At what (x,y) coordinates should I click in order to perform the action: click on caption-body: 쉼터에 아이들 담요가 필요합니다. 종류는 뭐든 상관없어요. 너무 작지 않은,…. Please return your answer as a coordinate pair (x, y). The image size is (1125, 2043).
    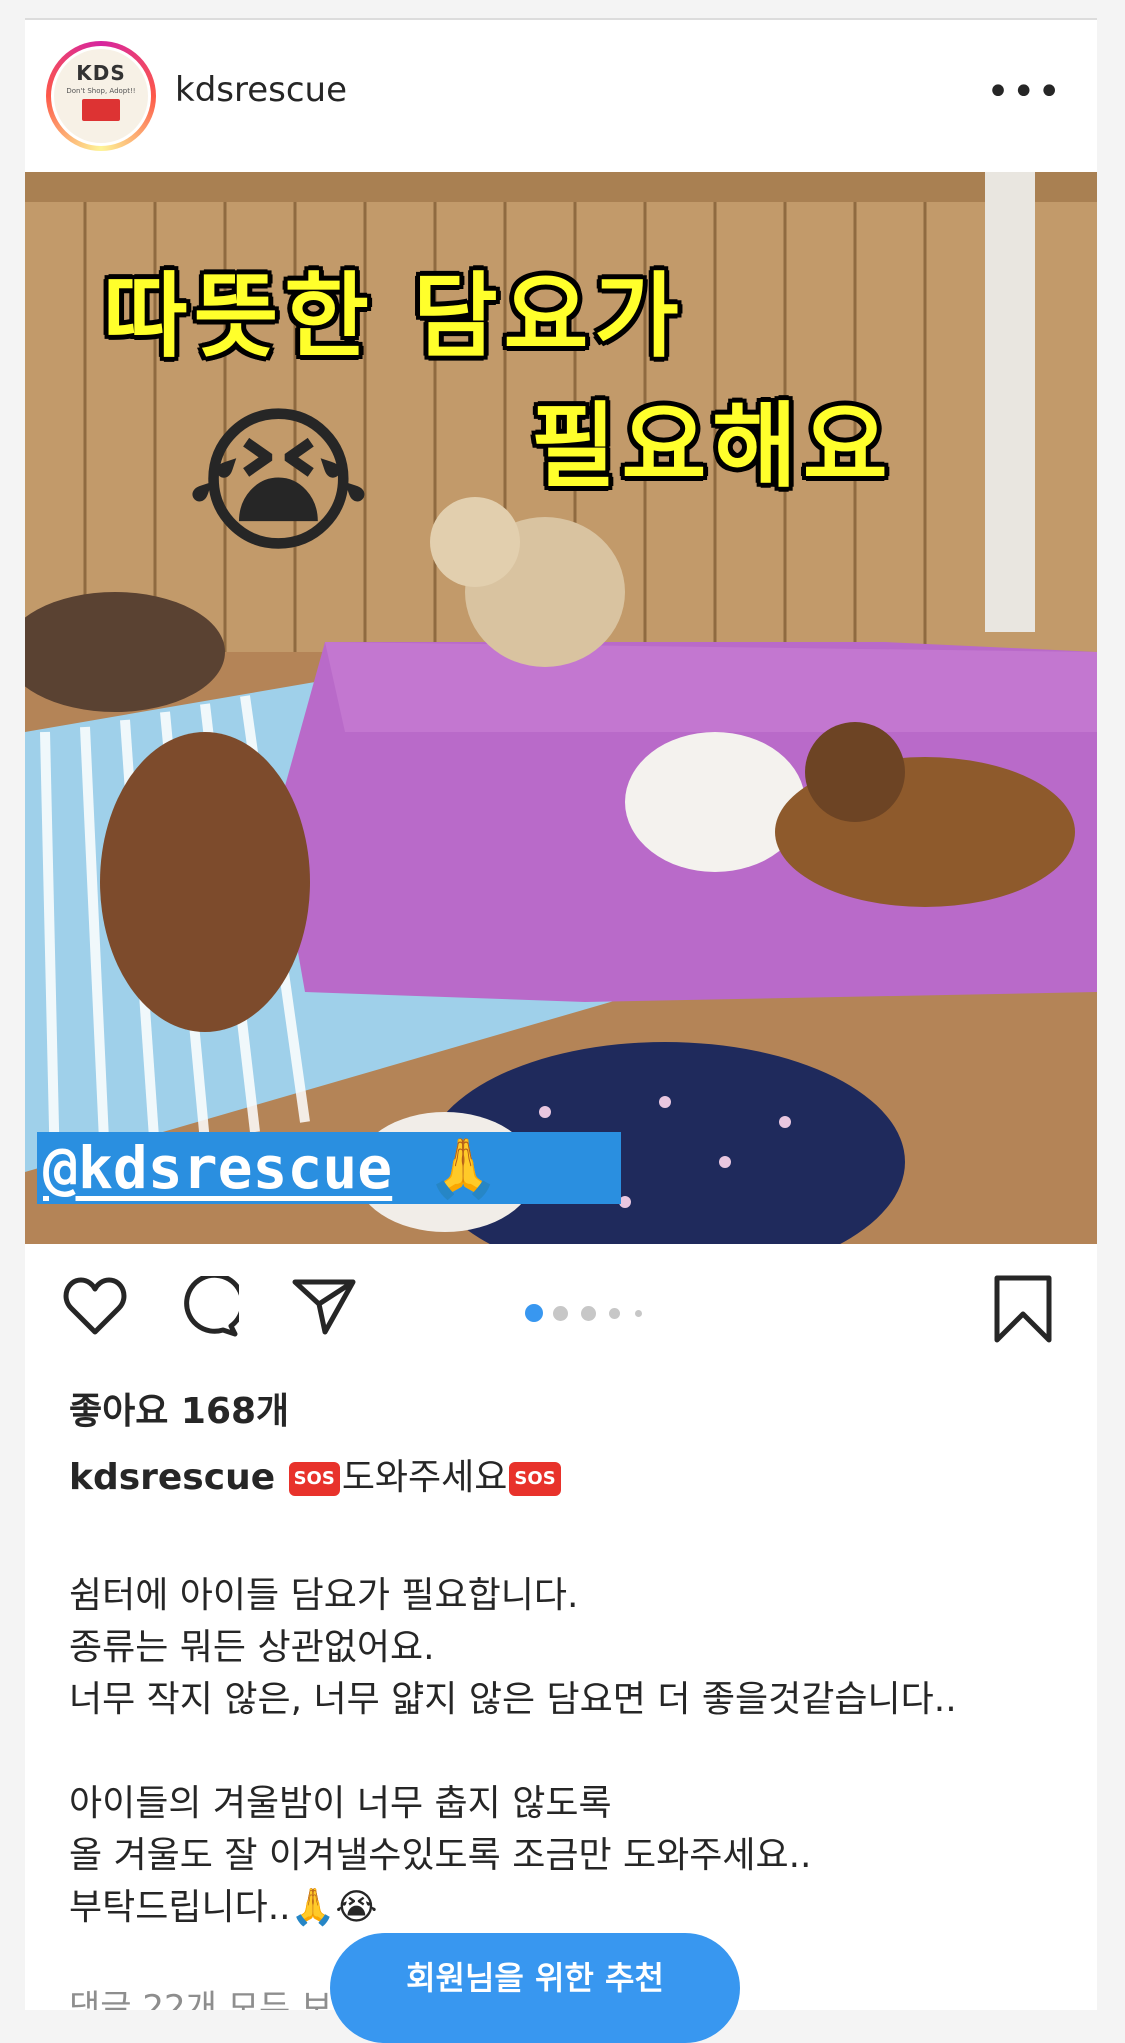
    Looking at the image, I should click on (513, 1752).